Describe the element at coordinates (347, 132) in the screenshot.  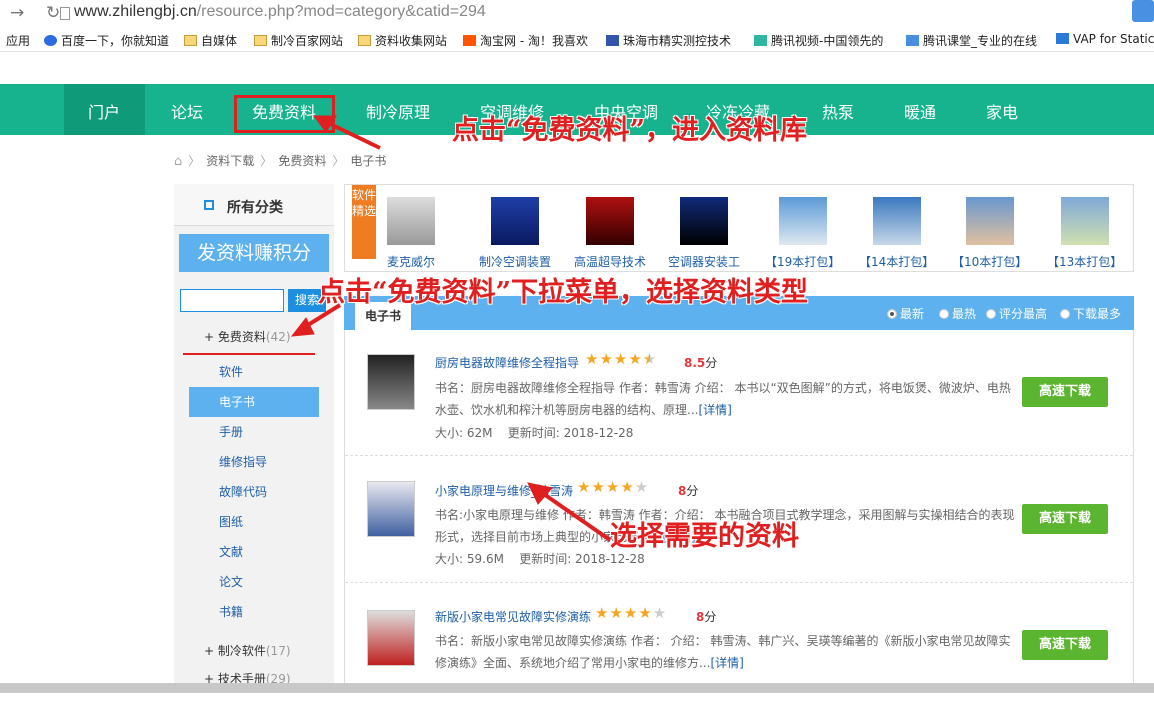
I see `arrow-to-free-resources` at that location.